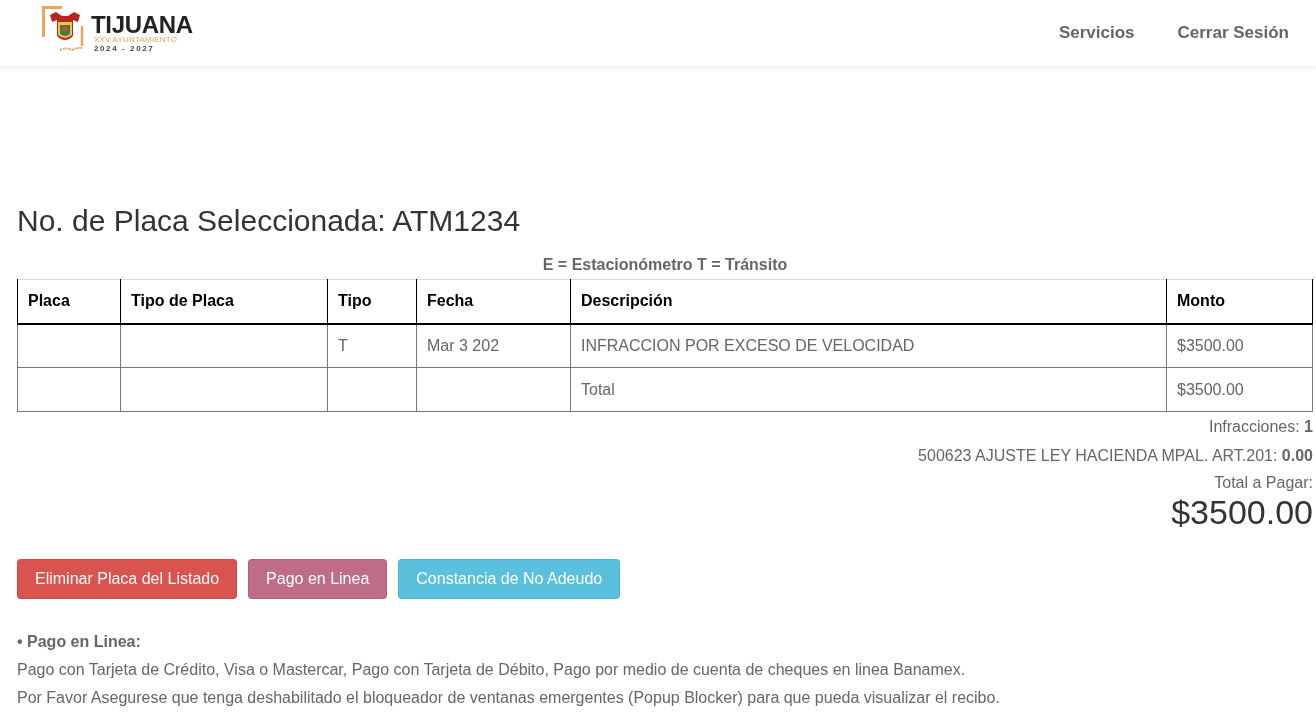 This screenshot has height=718, width=1316. Describe the element at coordinates (1242, 512) in the screenshot. I see `total-amount: $3500.00` at that location.